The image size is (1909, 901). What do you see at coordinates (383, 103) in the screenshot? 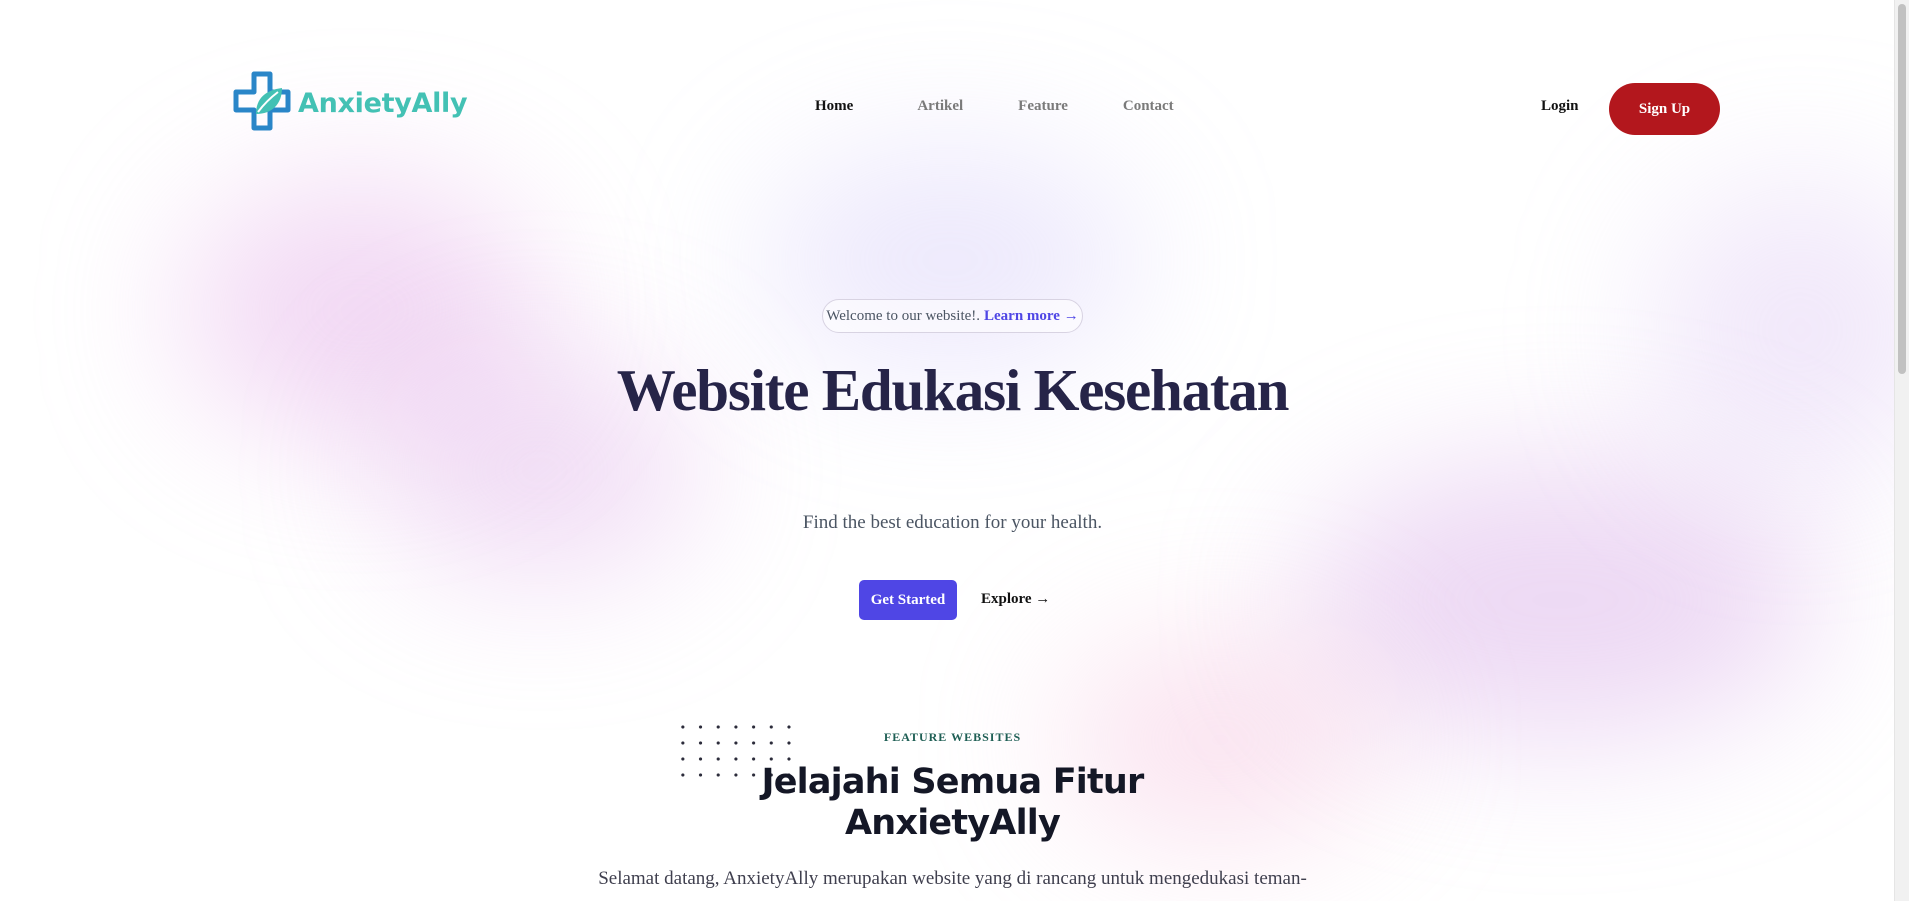
I see `brand-name: AnxietyAlly` at bounding box center [383, 103].